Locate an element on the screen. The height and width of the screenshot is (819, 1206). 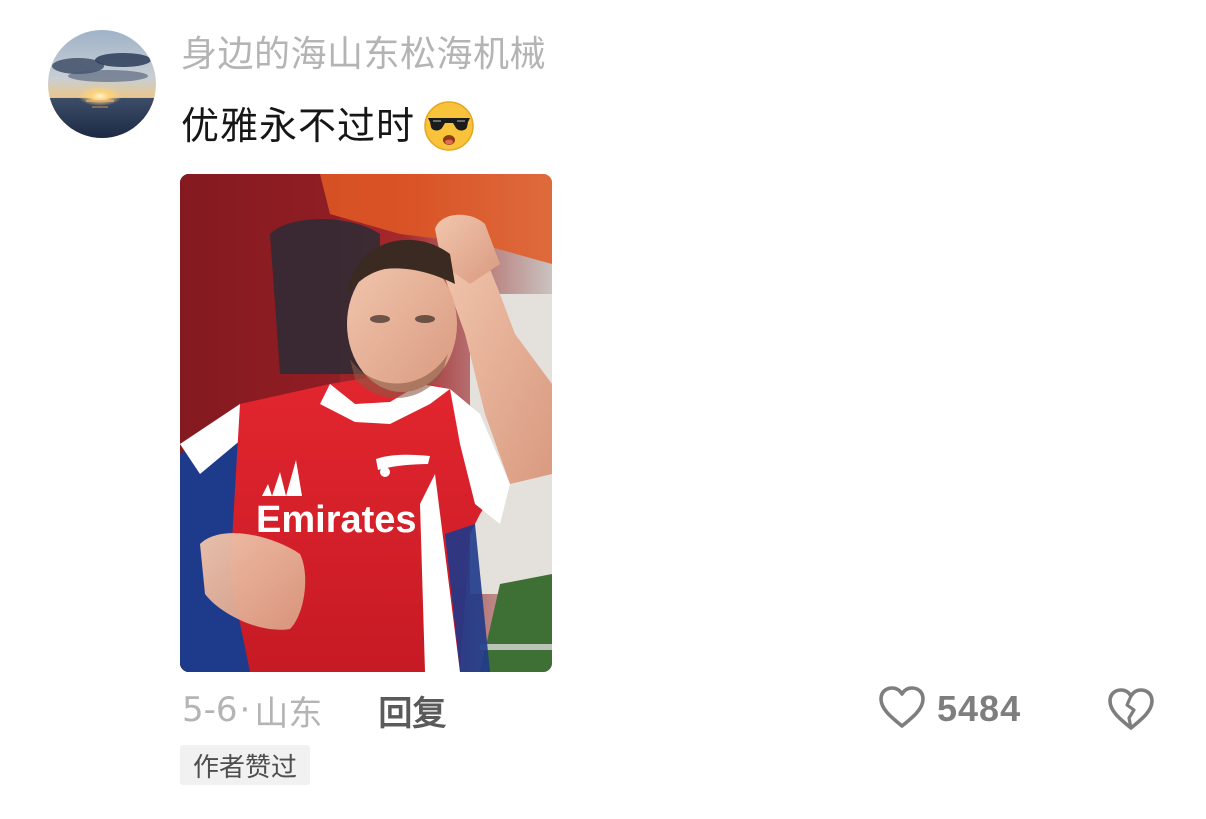
like-button: 5484 is located at coordinates (949, 709).